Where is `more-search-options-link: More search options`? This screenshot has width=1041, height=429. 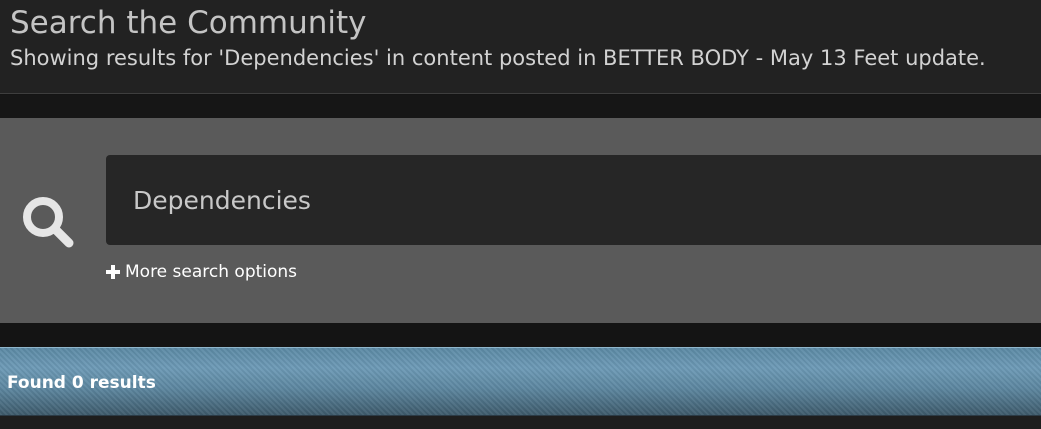
more-search-options-link: More search options is located at coordinates (201, 272).